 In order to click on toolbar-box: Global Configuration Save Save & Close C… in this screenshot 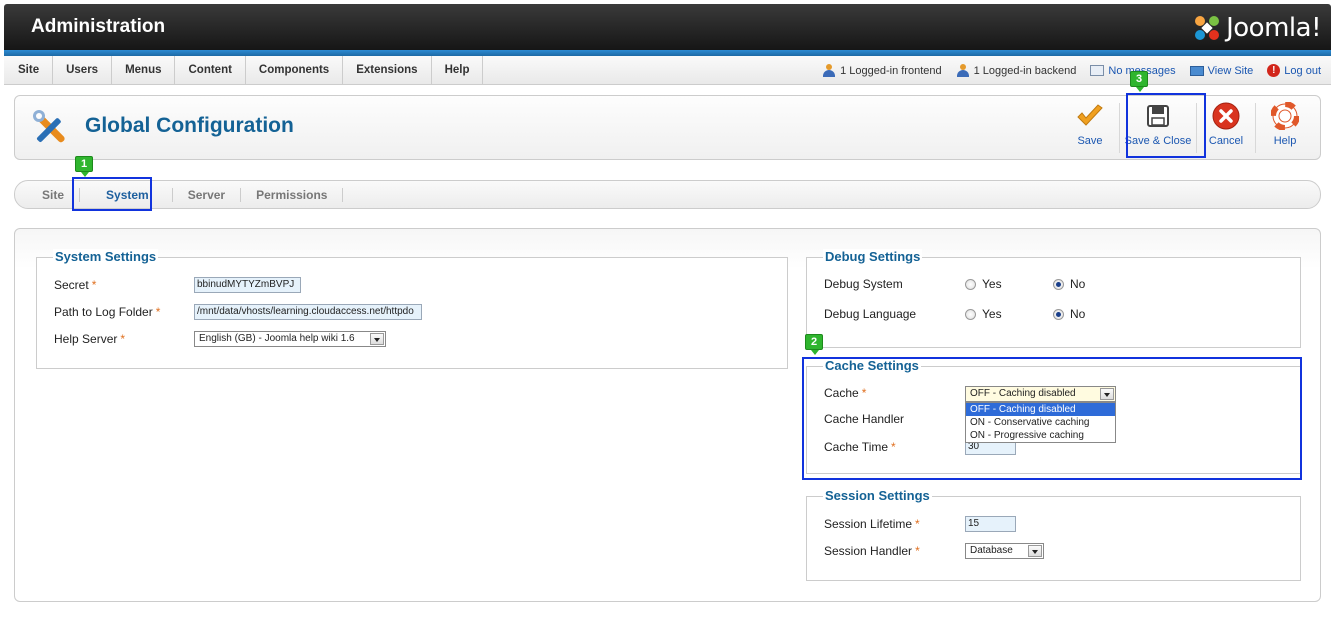, I will do `click(667, 127)`.